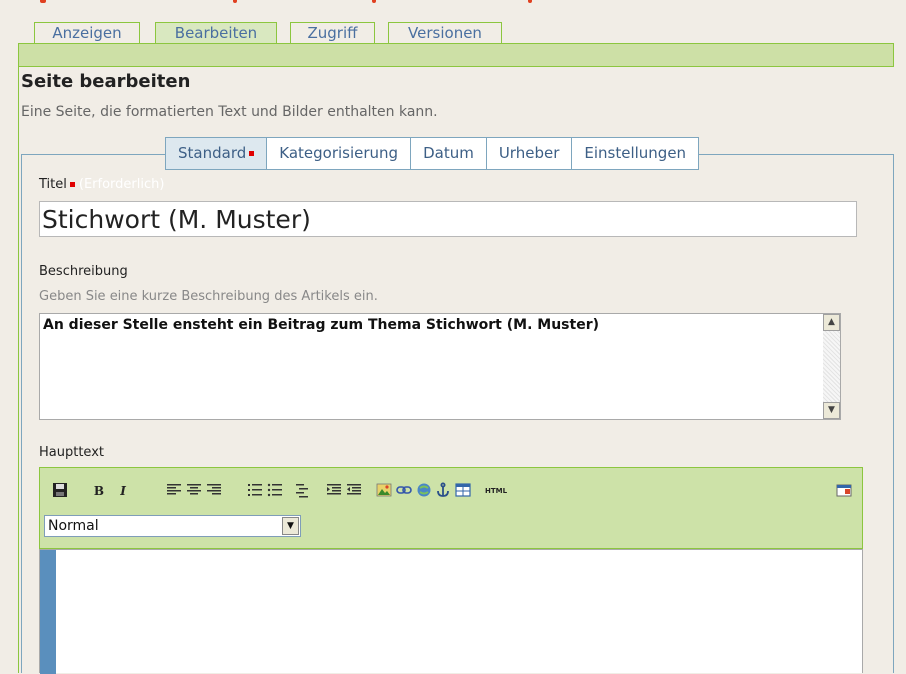 The width and height of the screenshot is (906, 674). What do you see at coordinates (449, 153) in the screenshot?
I see `subtab-datum: Datum` at bounding box center [449, 153].